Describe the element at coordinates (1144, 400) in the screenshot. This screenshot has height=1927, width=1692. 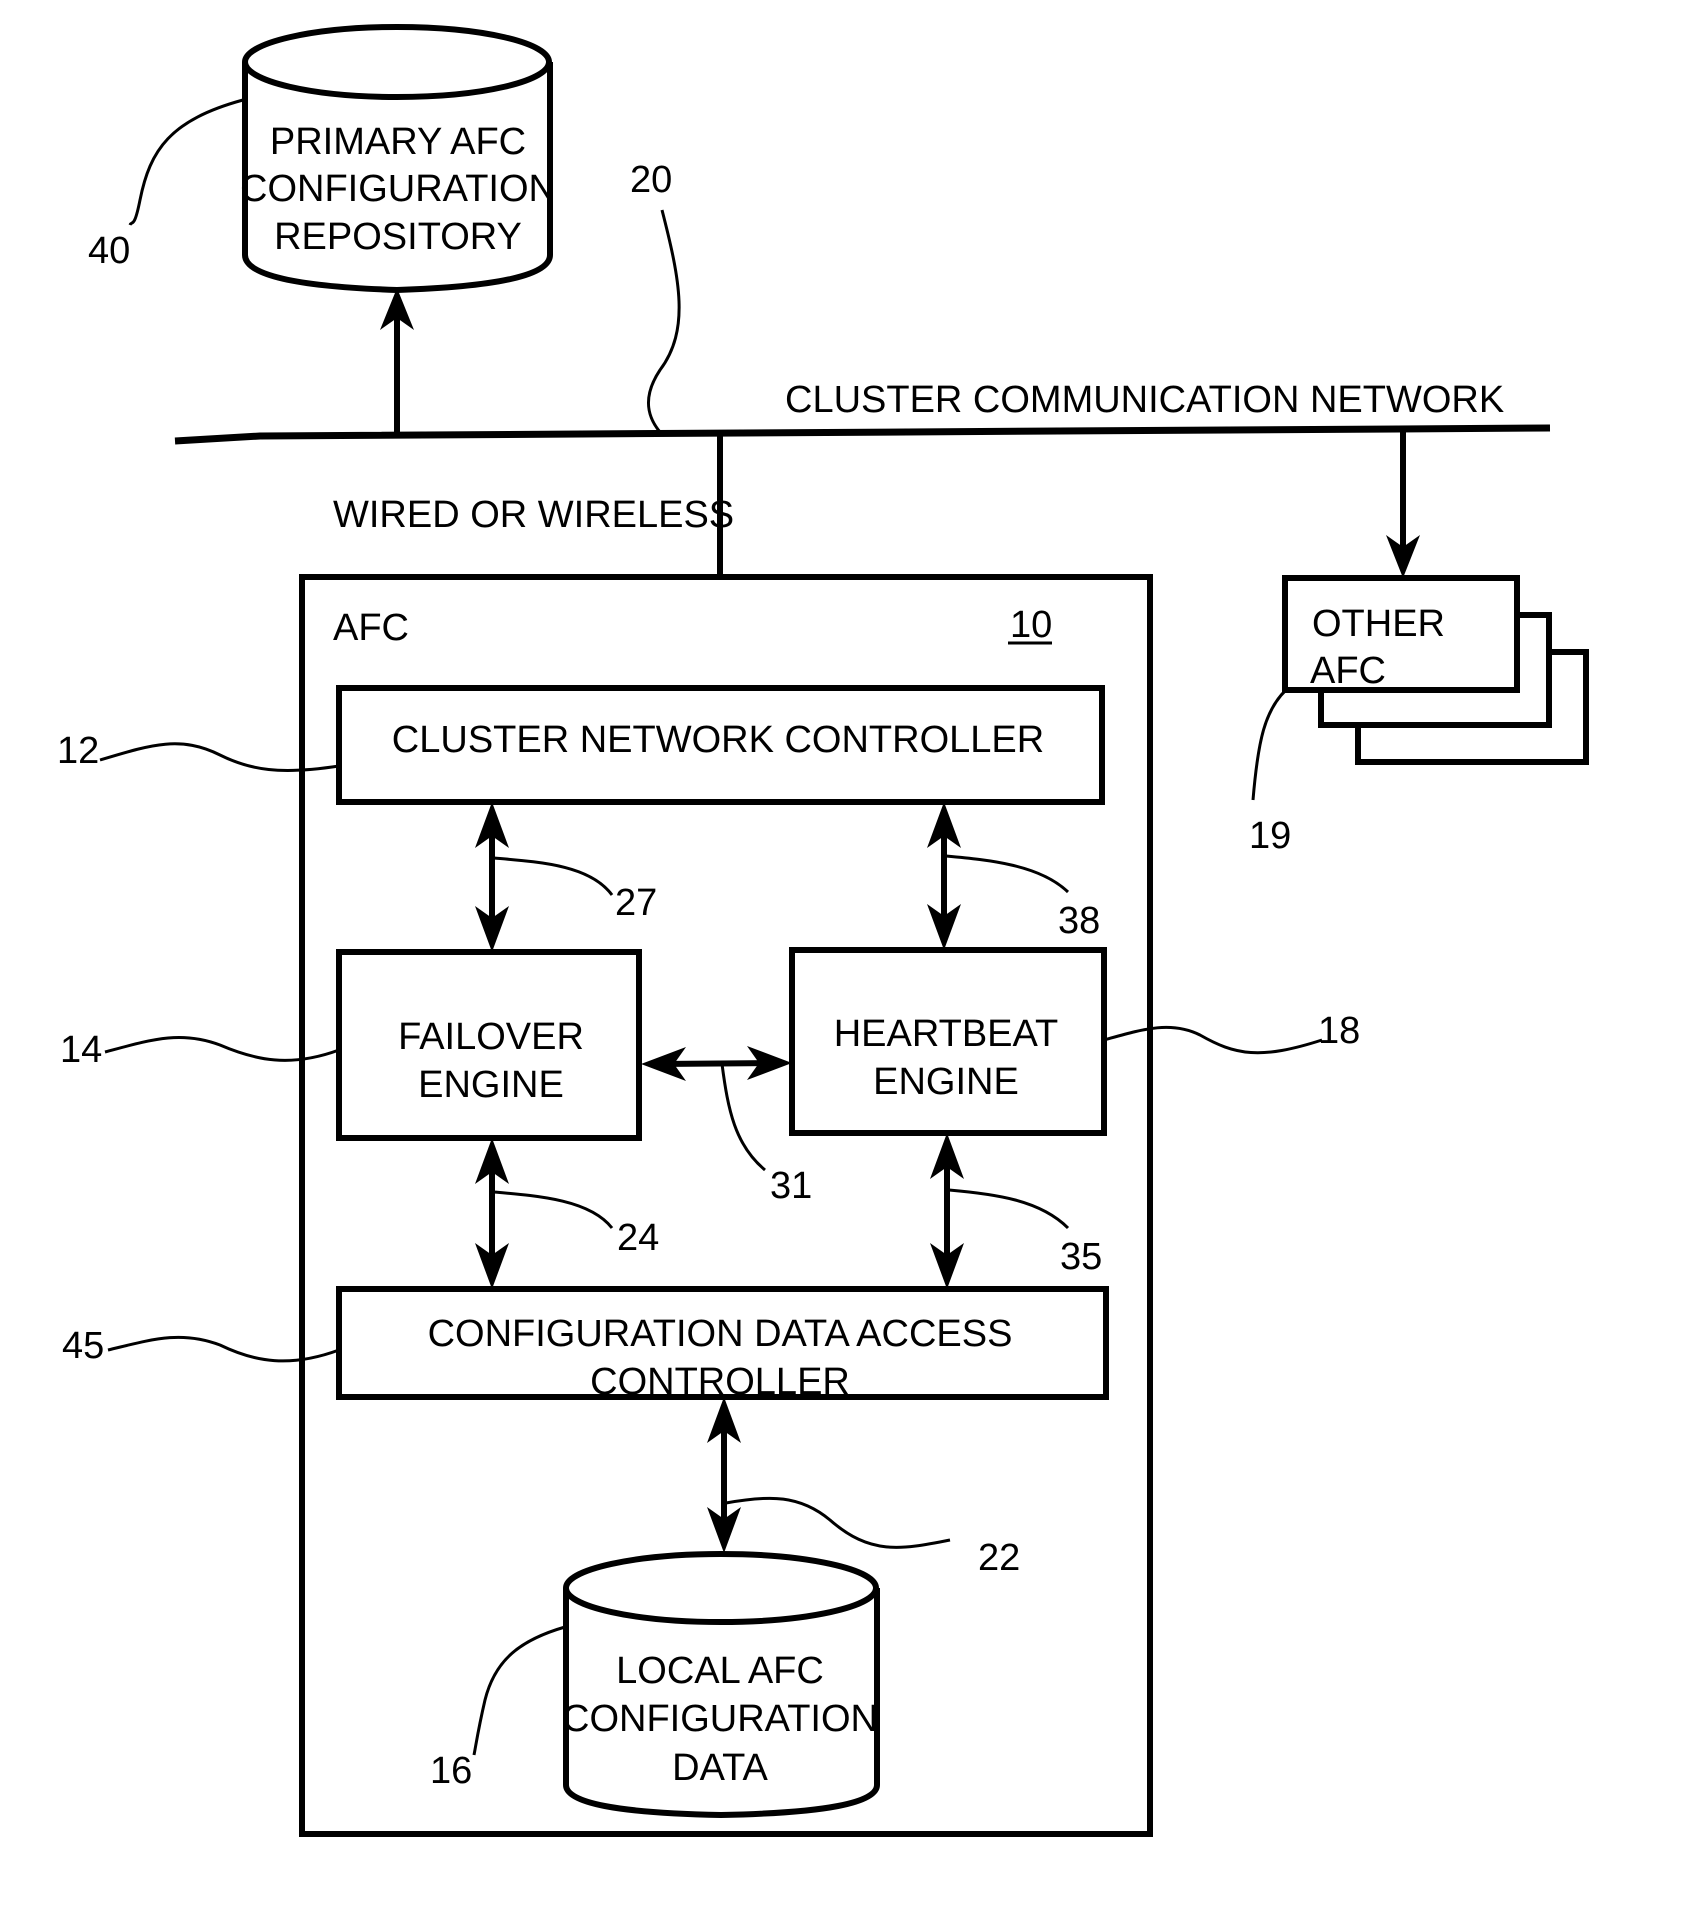
I see `cluster-network-label: CLUSTER COMMUNICATION NETWORK` at that location.